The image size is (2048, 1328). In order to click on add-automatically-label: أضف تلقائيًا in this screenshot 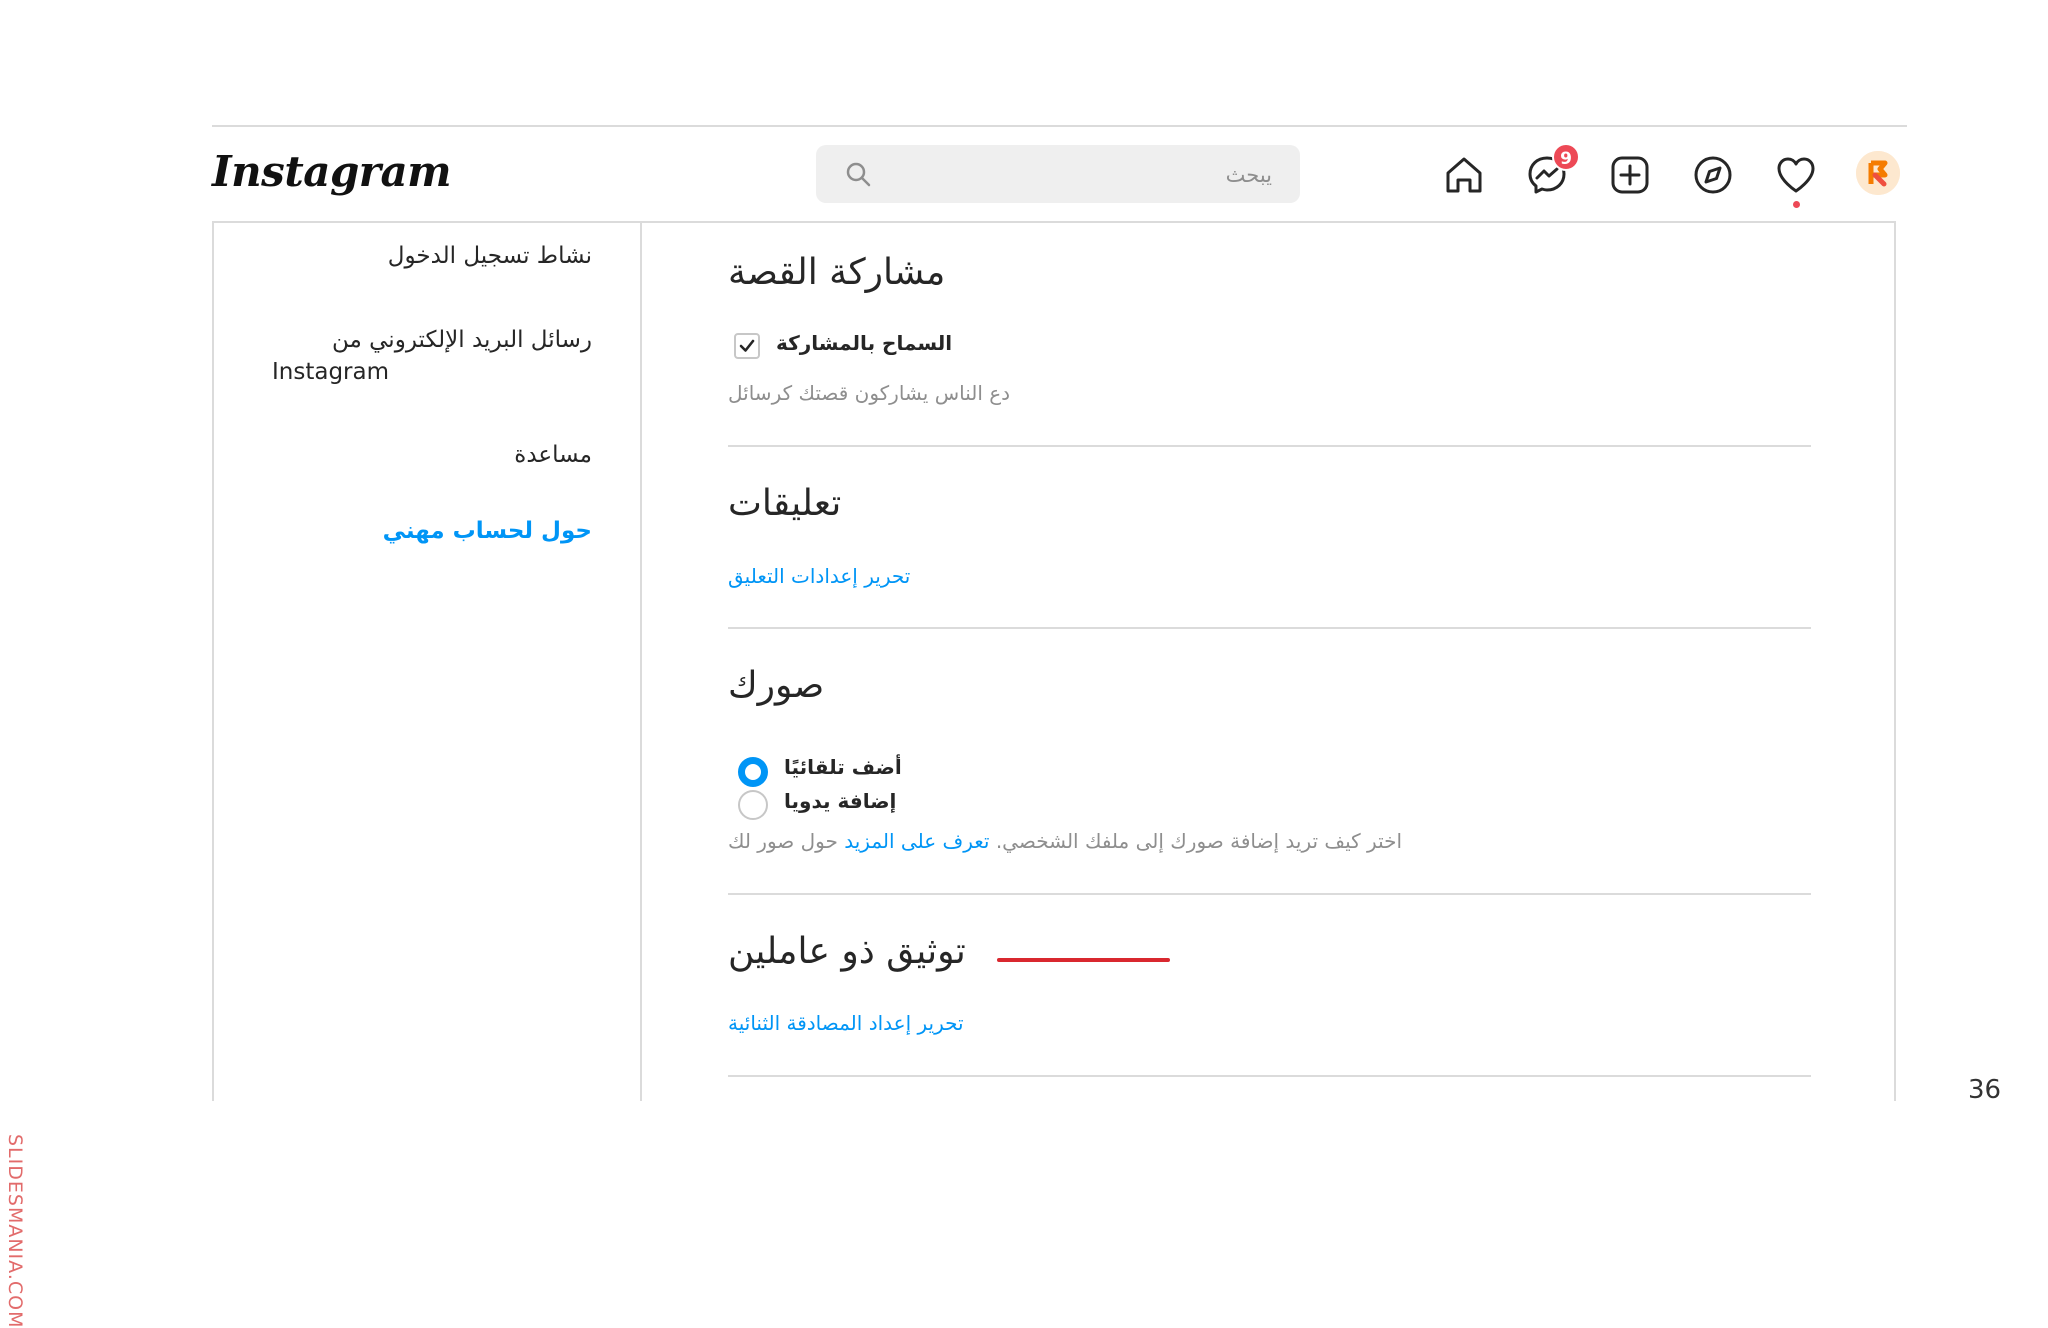, I will do `click(843, 767)`.